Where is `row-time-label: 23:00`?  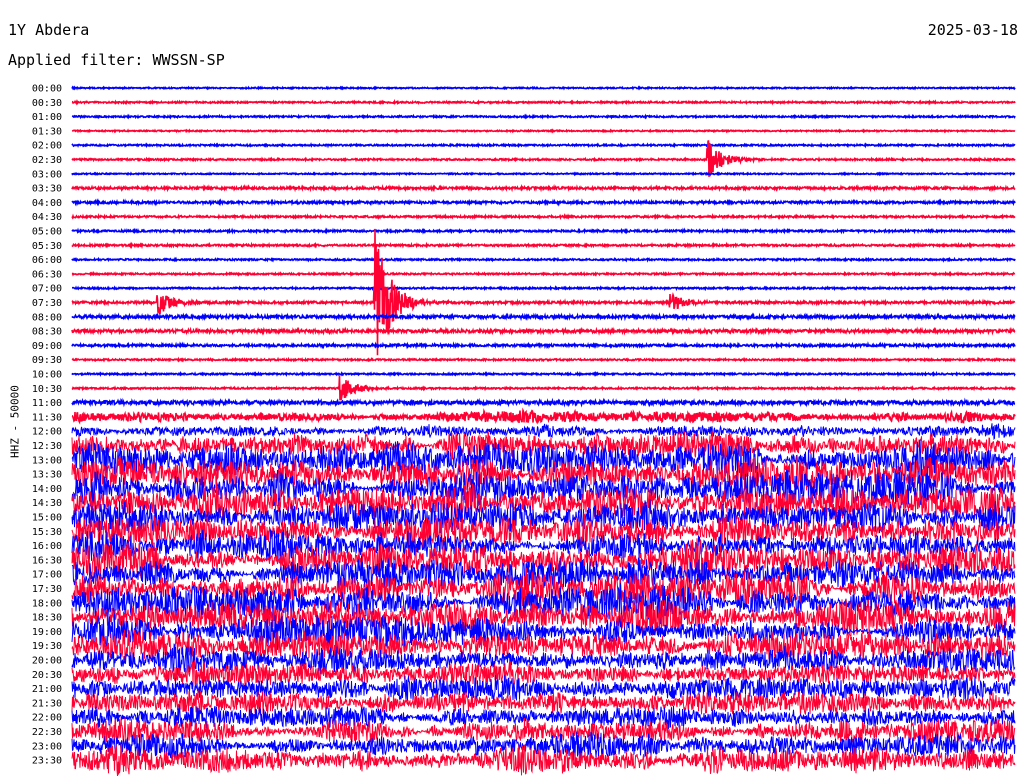 row-time-label: 23:00 is located at coordinates (47, 746).